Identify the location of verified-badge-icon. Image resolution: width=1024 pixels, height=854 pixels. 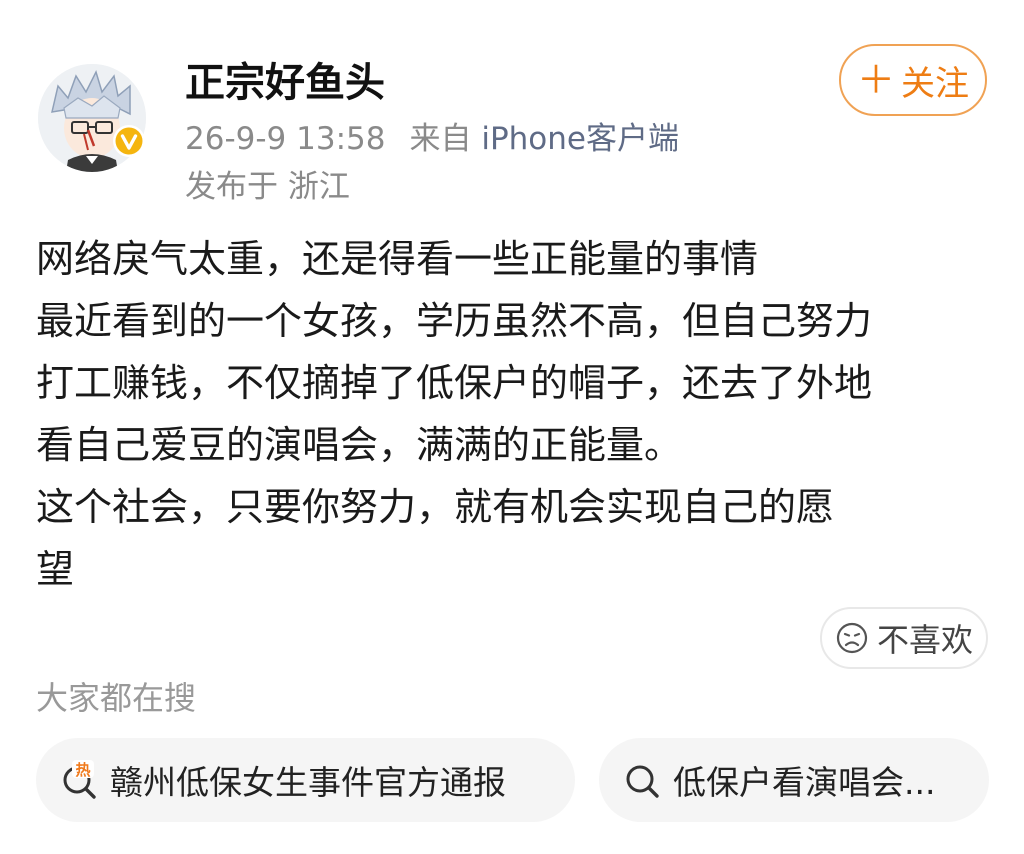
(129, 141).